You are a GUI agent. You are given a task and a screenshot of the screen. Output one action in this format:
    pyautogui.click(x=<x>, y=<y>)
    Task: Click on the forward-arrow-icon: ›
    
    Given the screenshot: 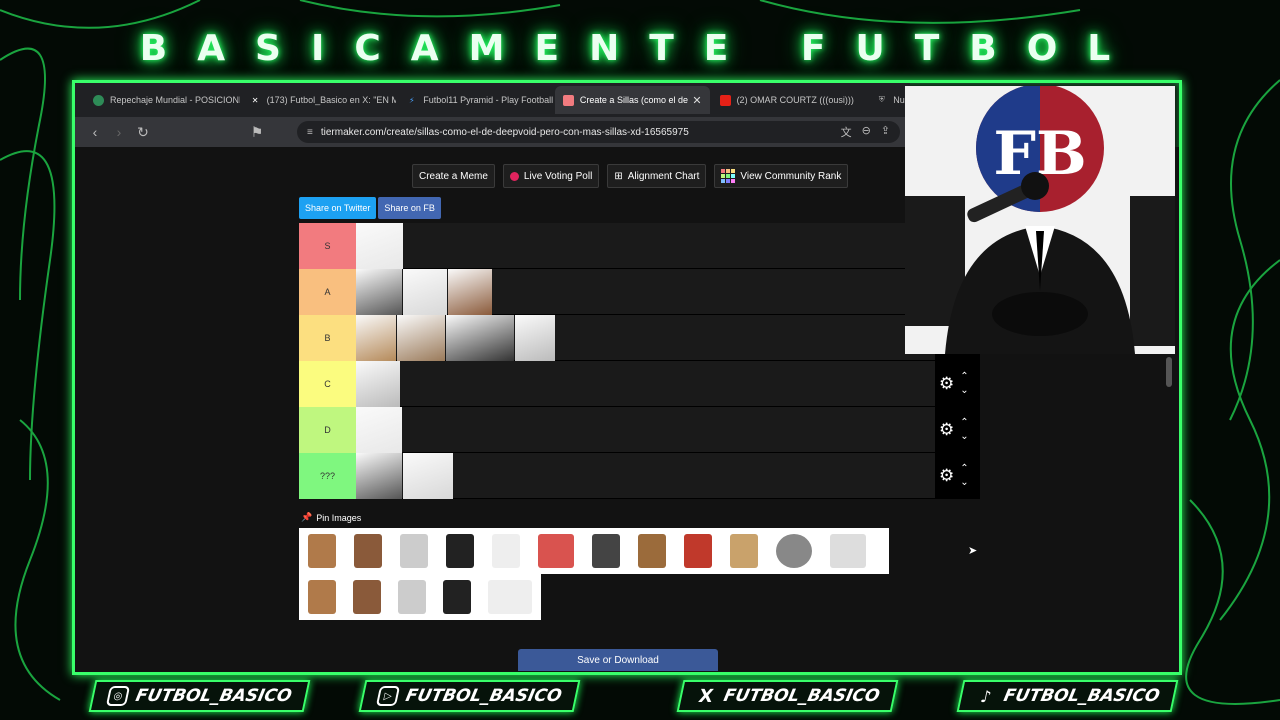 What is the action you would take?
    pyautogui.click(x=119, y=132)
    